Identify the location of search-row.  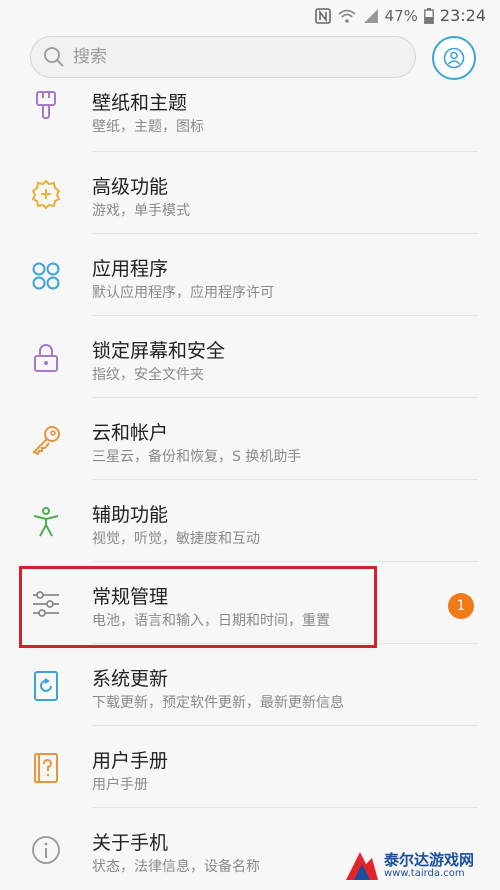
(250, 60).